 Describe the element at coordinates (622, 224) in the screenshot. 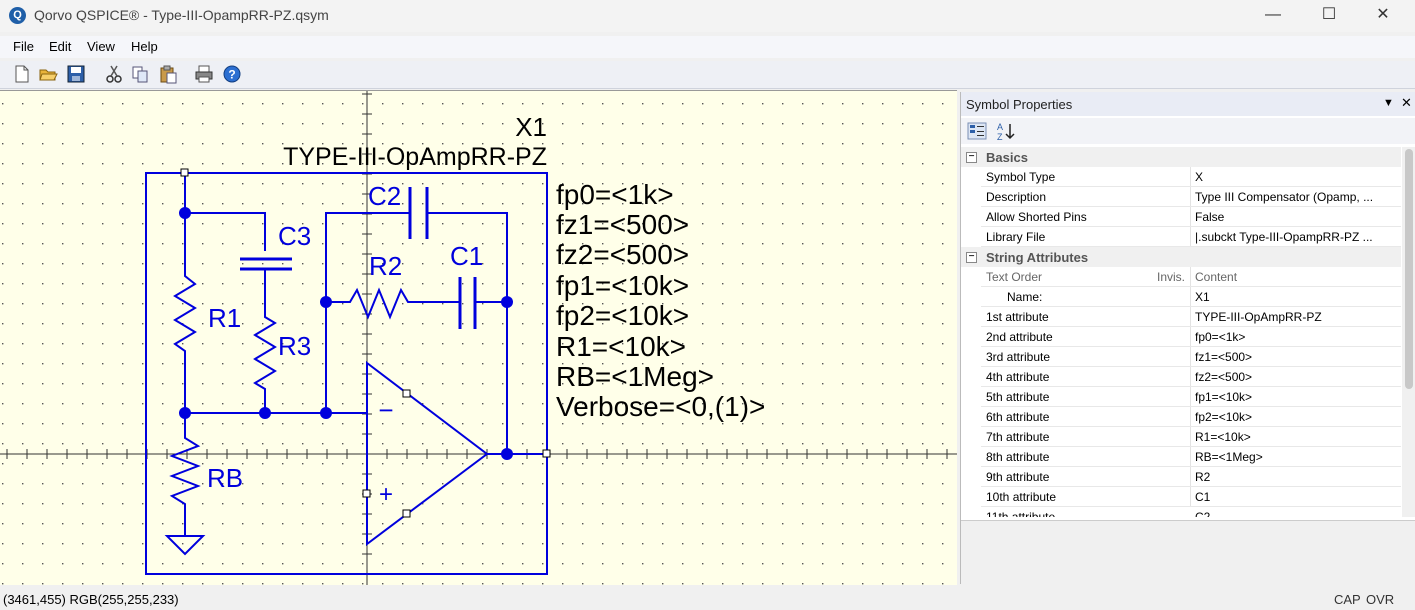

I see `attribute-text: fz1=<500>` at that location.